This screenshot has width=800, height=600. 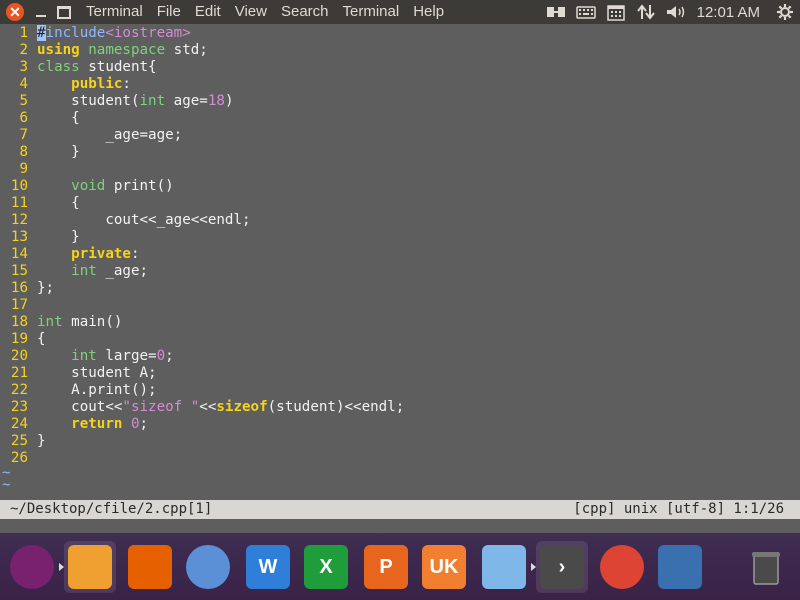 I want to click on menu-terminal: Terminal, so click(x=371, y=11).